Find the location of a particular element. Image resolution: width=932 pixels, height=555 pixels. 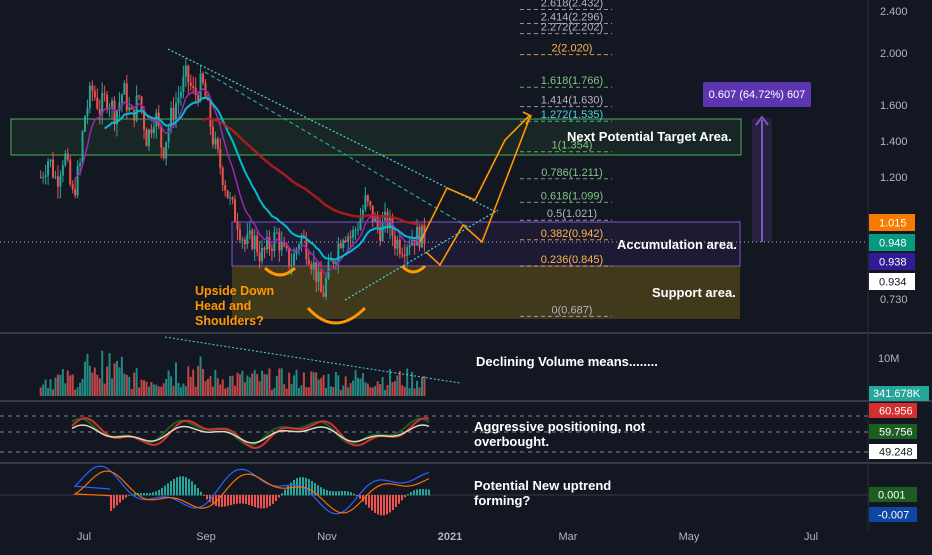

time-tick-label: Jul is located at coordinates (811, 537).